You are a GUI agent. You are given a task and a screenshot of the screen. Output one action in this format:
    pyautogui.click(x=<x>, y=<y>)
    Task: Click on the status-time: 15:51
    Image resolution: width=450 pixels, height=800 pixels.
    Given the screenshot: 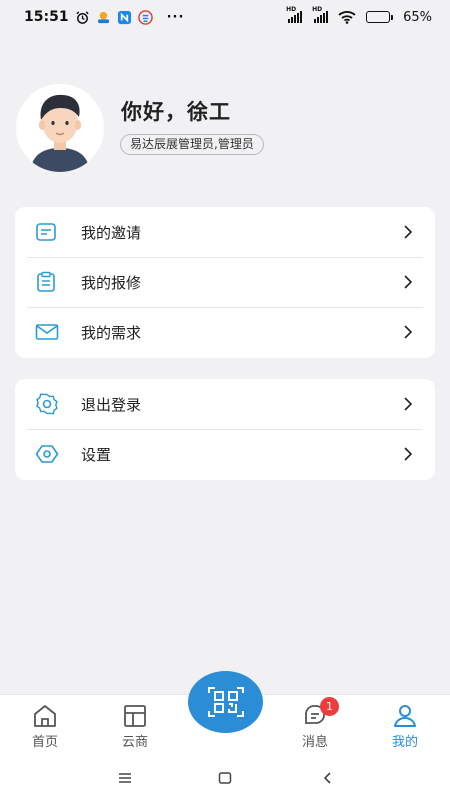 What is the action you would take?
    pyautogui.click(x=46, y=17)
    